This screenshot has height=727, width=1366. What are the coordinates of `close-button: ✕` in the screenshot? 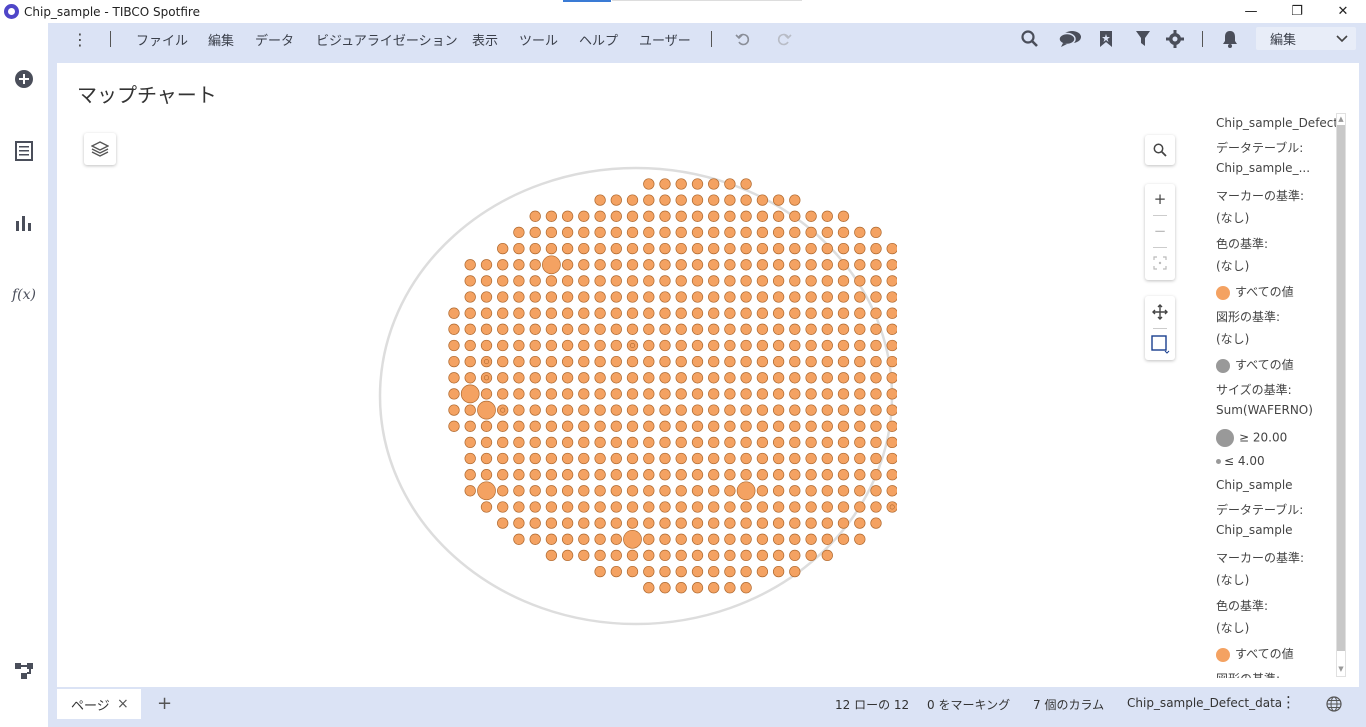 It's located at (1343, 11).